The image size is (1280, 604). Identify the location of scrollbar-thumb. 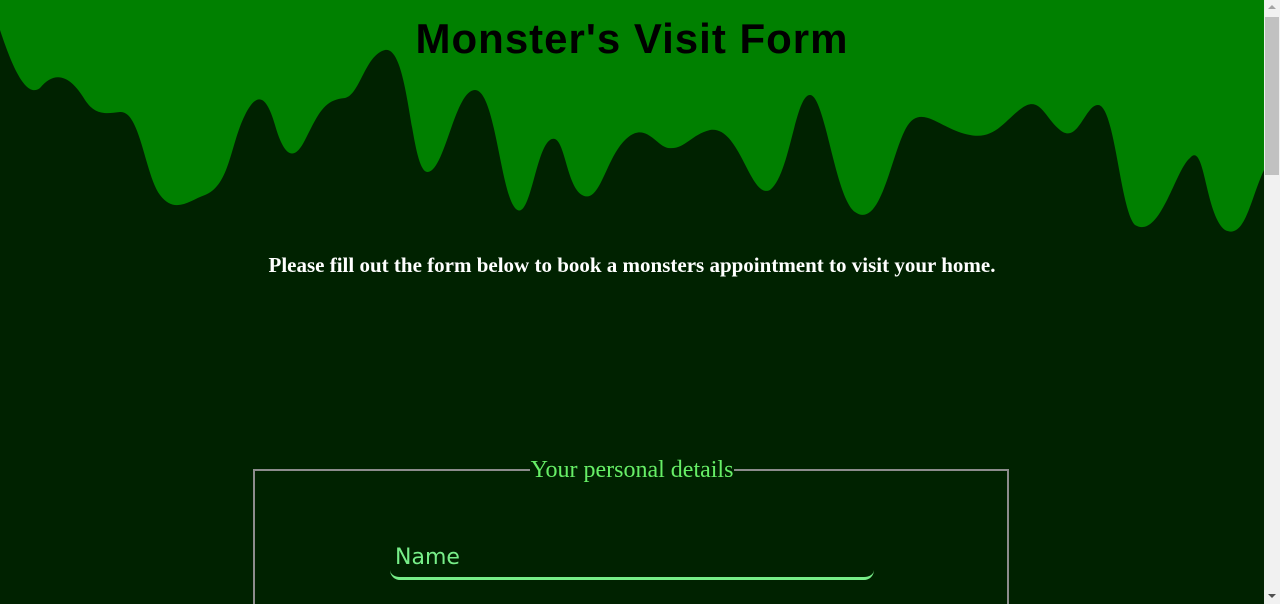
(1272, 96).